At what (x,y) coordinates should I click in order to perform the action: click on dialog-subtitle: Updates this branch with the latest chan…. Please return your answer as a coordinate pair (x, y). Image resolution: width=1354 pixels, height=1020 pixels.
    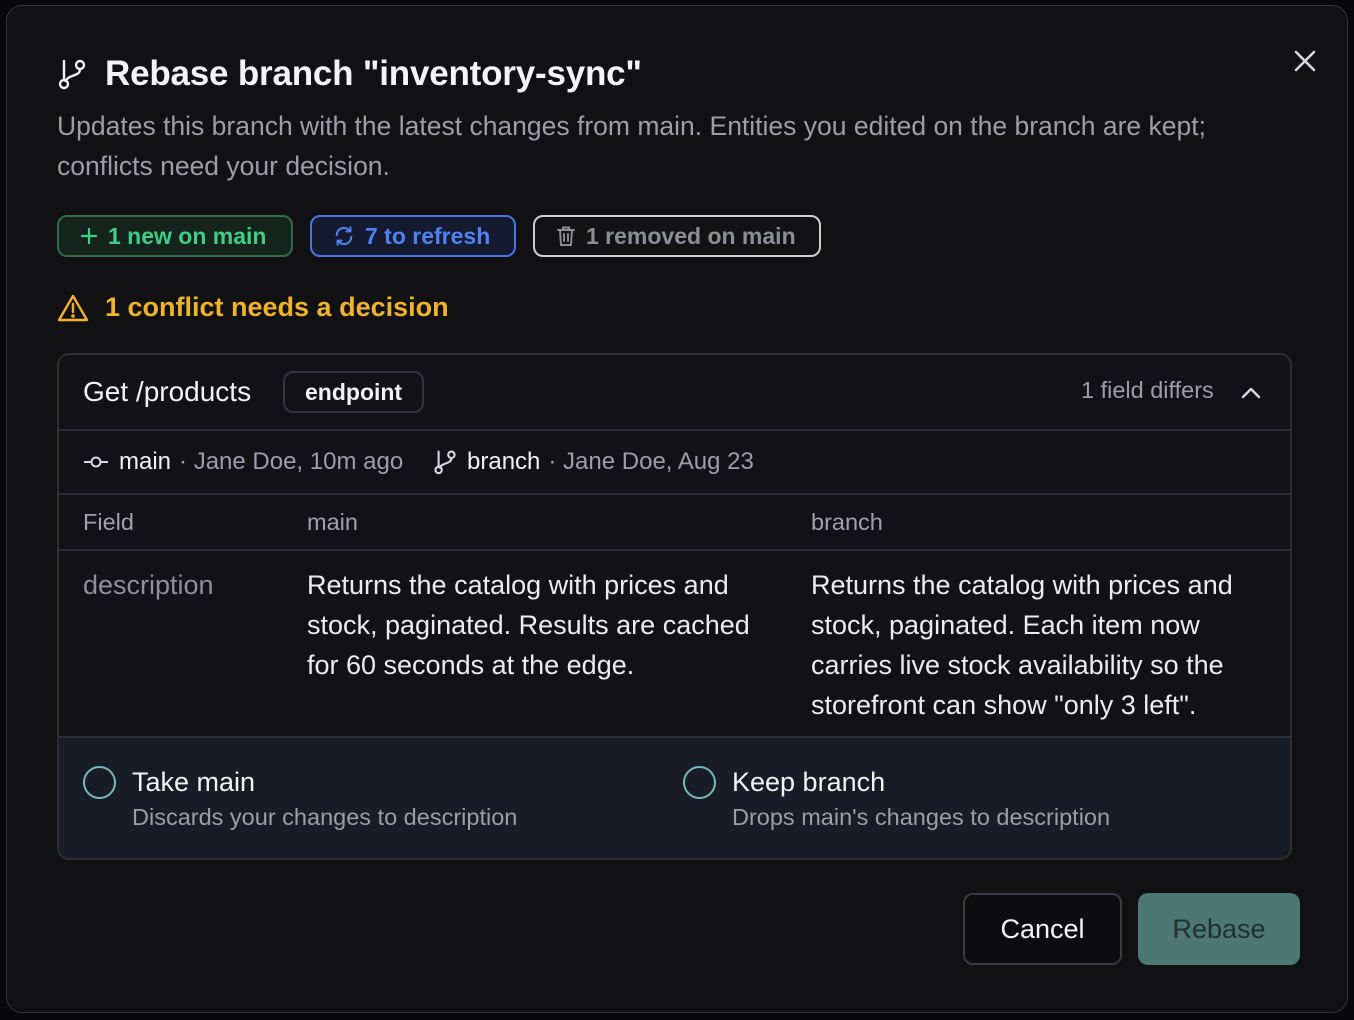
    Looking at the image, I should click on (631, 146).